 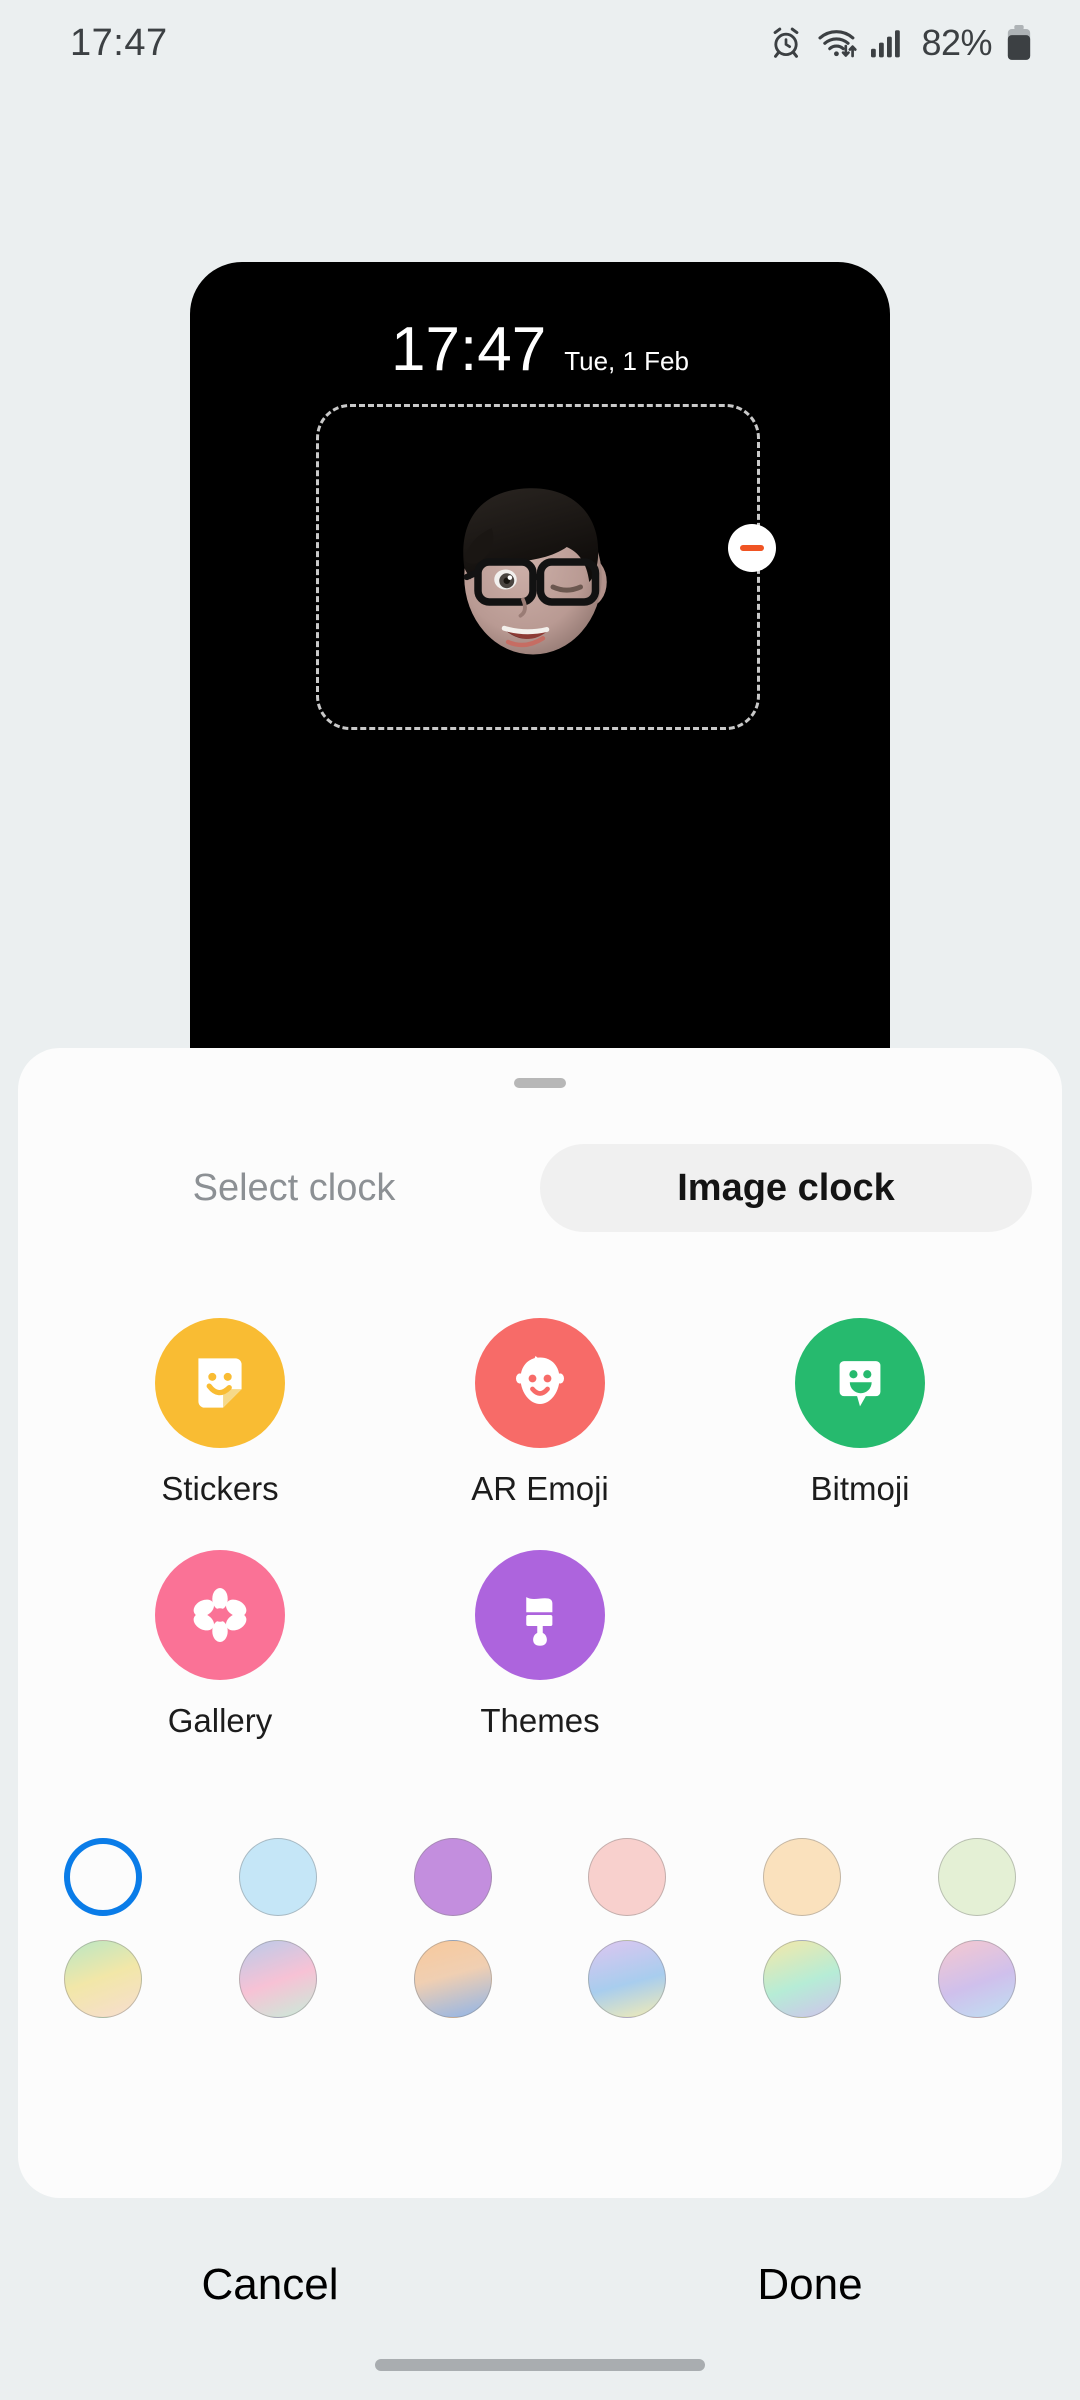 I want to click on bitmoji-icon, so click(x=860, y=1383).